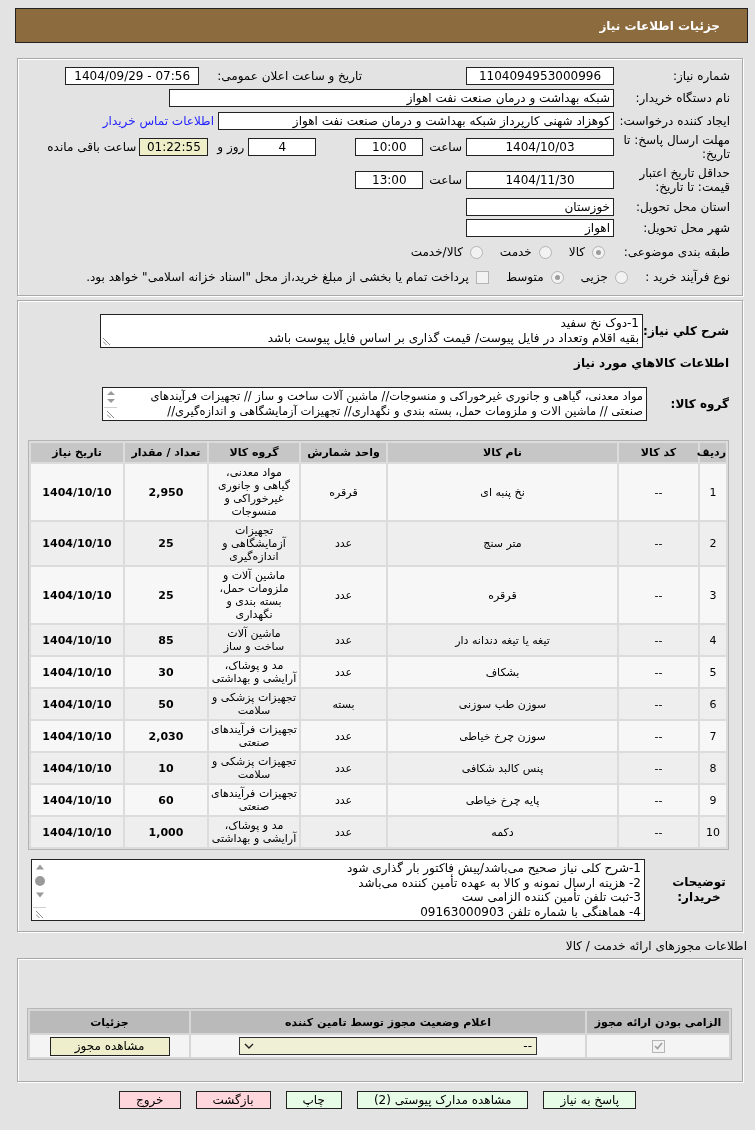 The width and height of the screenshot is (755, 1130). I want to click on table-cell: 8, so click(713, 768).